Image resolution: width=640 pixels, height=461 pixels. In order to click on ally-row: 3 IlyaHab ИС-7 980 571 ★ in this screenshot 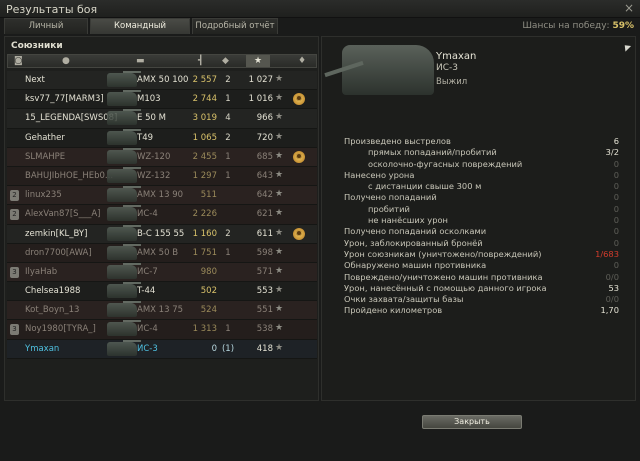, I will do `click(162, 272)`.